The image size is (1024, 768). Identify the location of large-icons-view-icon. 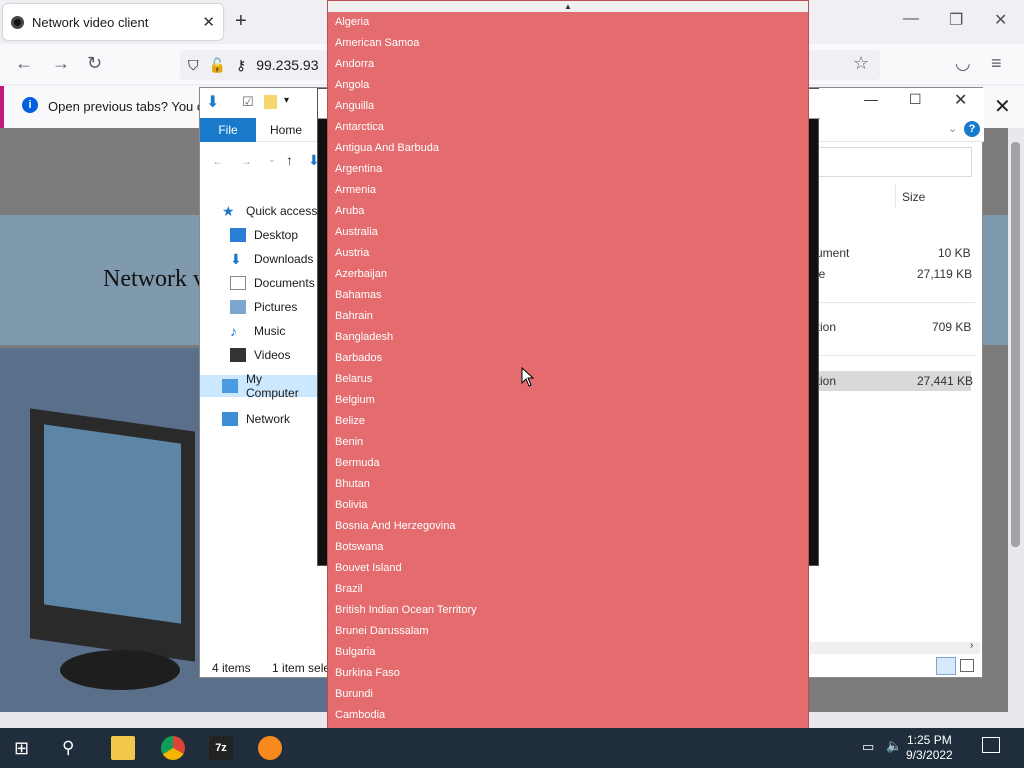
(967, 665).